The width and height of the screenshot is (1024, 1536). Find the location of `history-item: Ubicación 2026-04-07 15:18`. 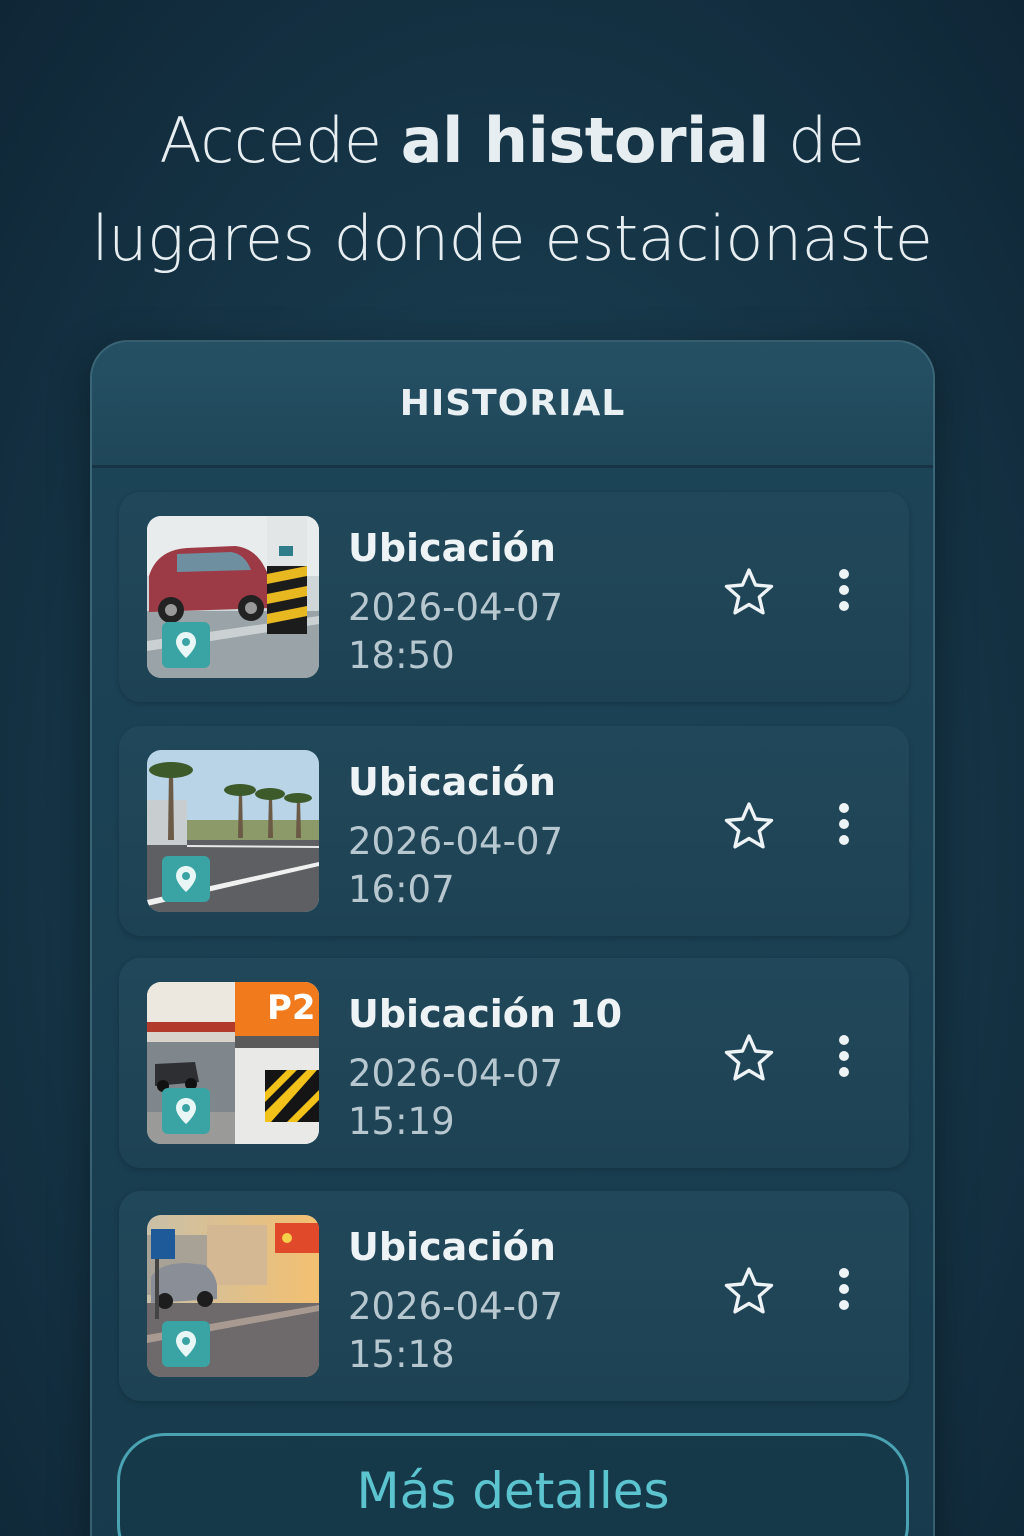

history-item: Ubicación 2026-04-07 15:18 is located at coordinates (514, 1296).